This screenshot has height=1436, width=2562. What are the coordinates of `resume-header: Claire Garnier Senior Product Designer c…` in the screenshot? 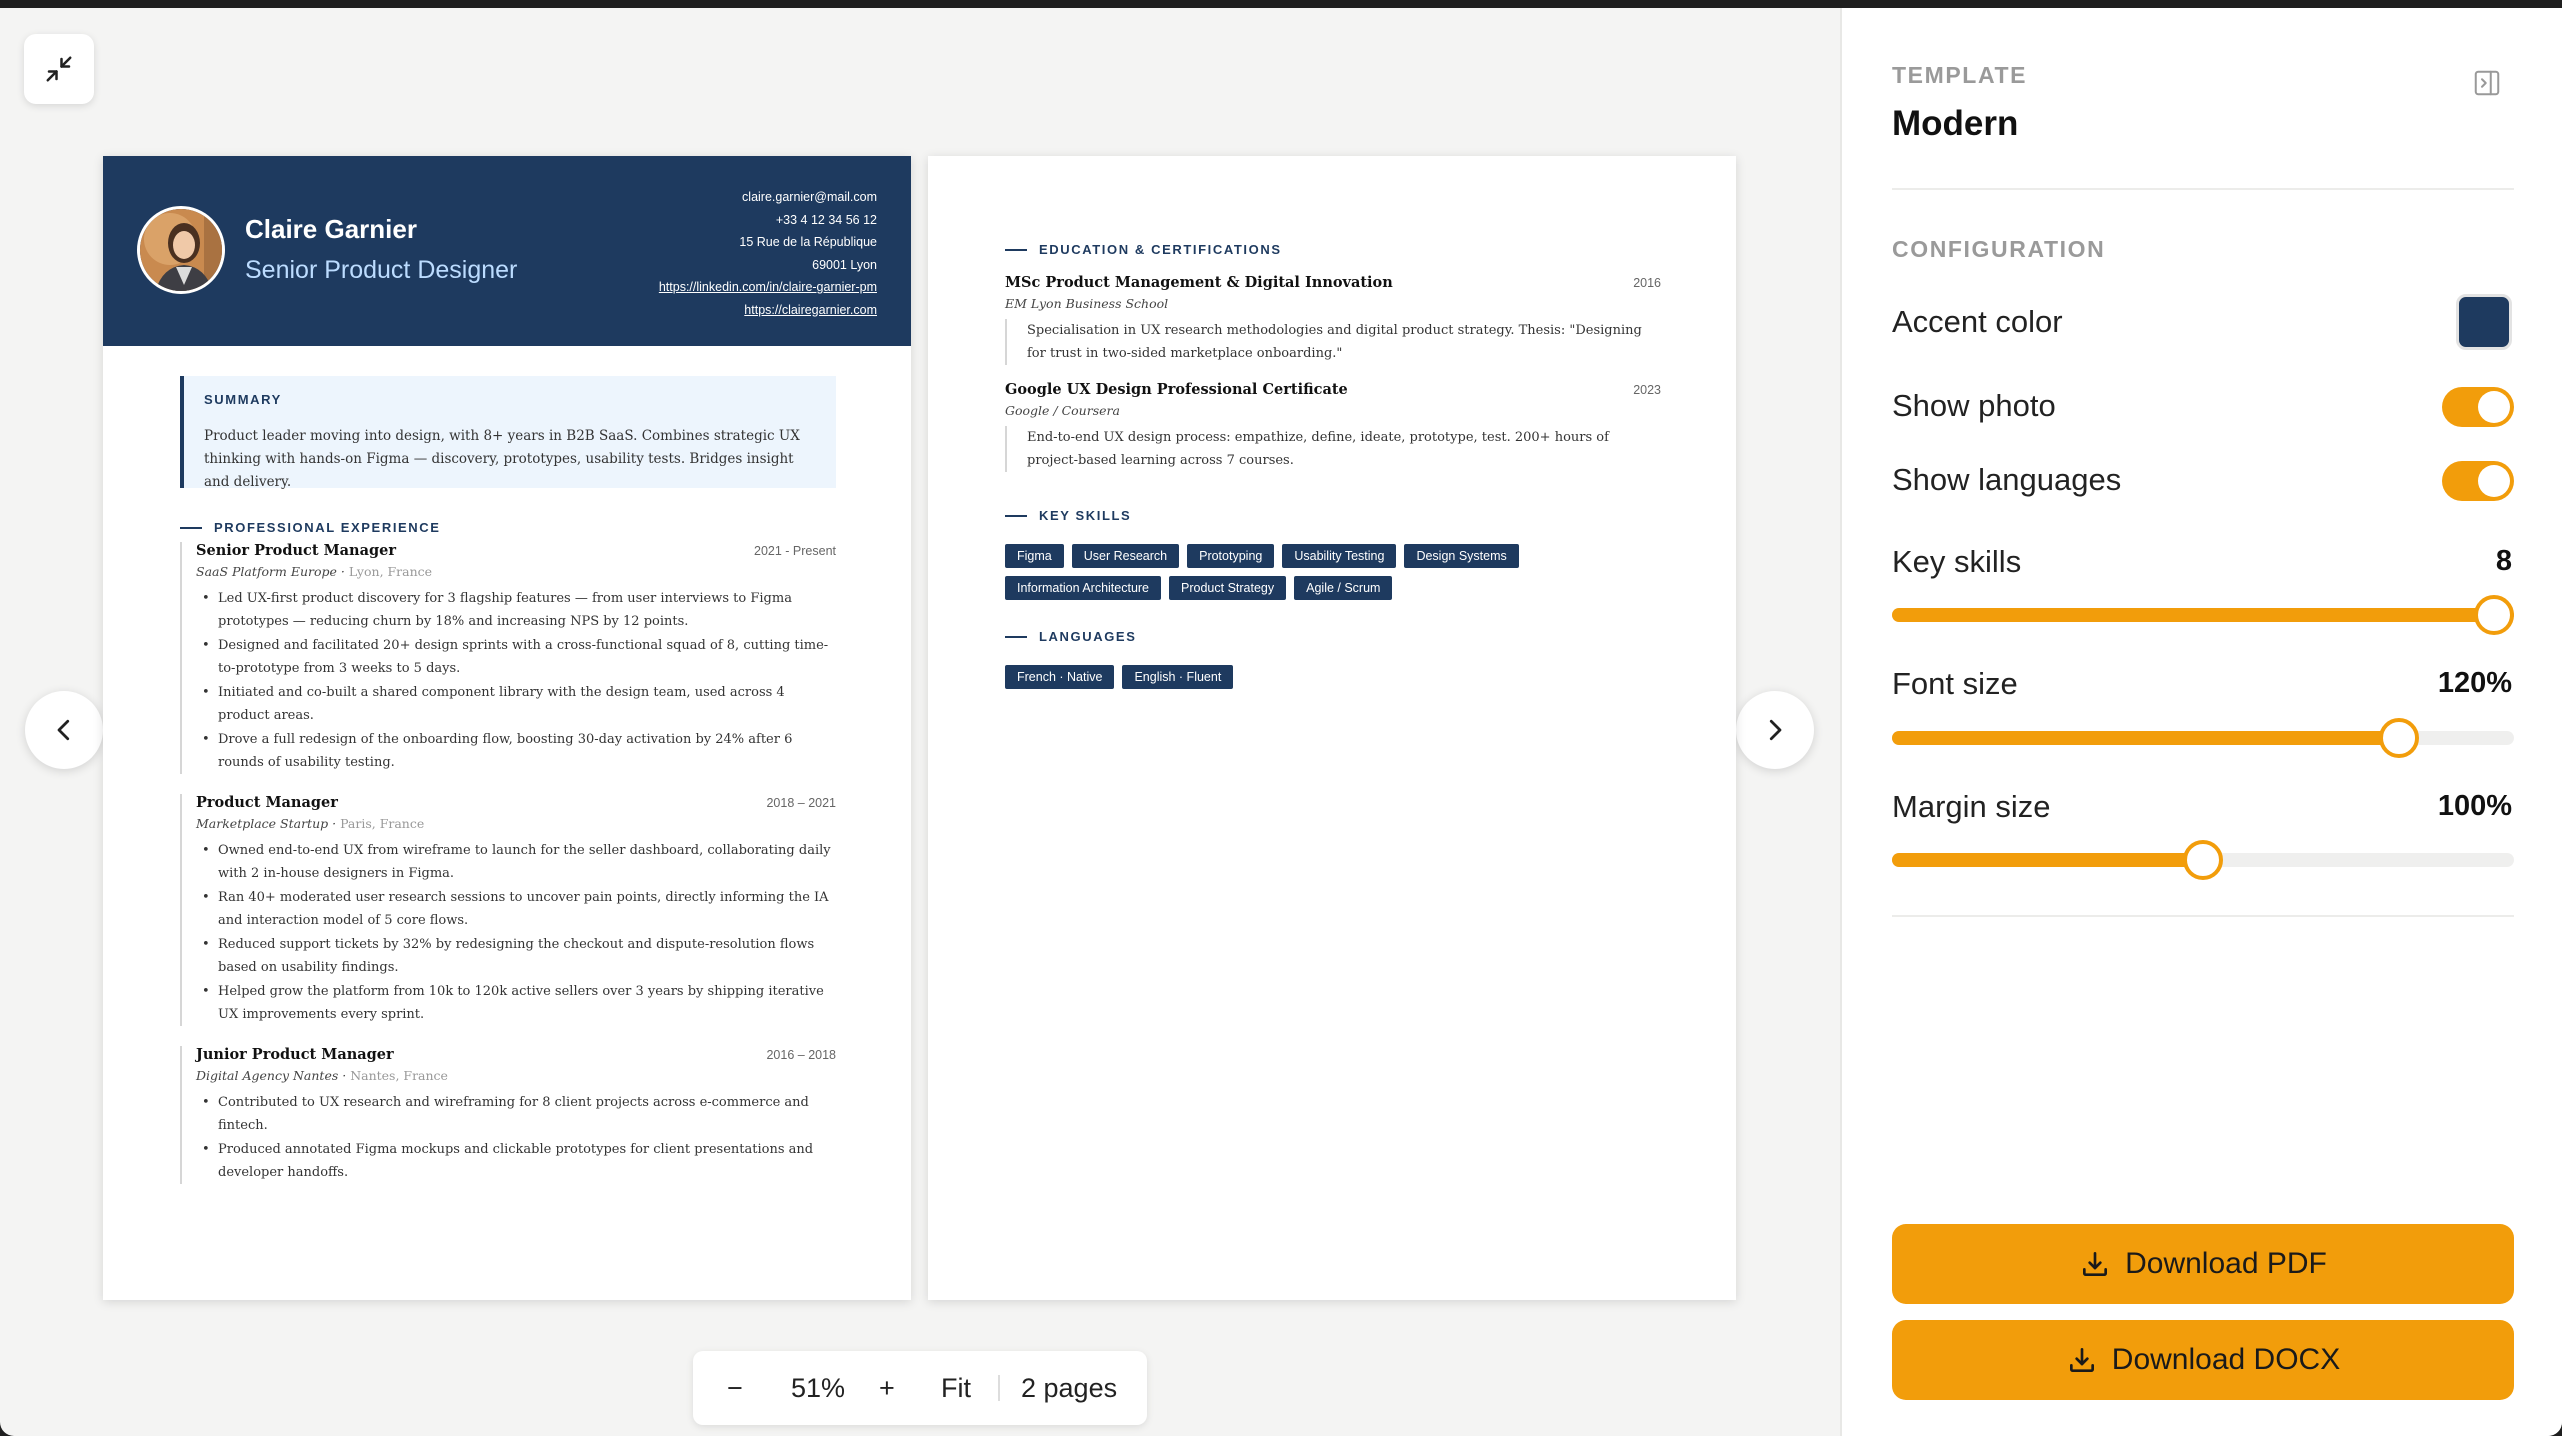 It's located at (507, 251).